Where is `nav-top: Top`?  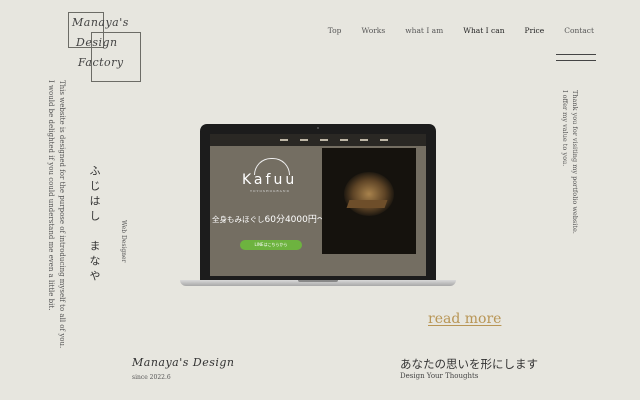 nav-top: Top is located at coordinates (335, 30).